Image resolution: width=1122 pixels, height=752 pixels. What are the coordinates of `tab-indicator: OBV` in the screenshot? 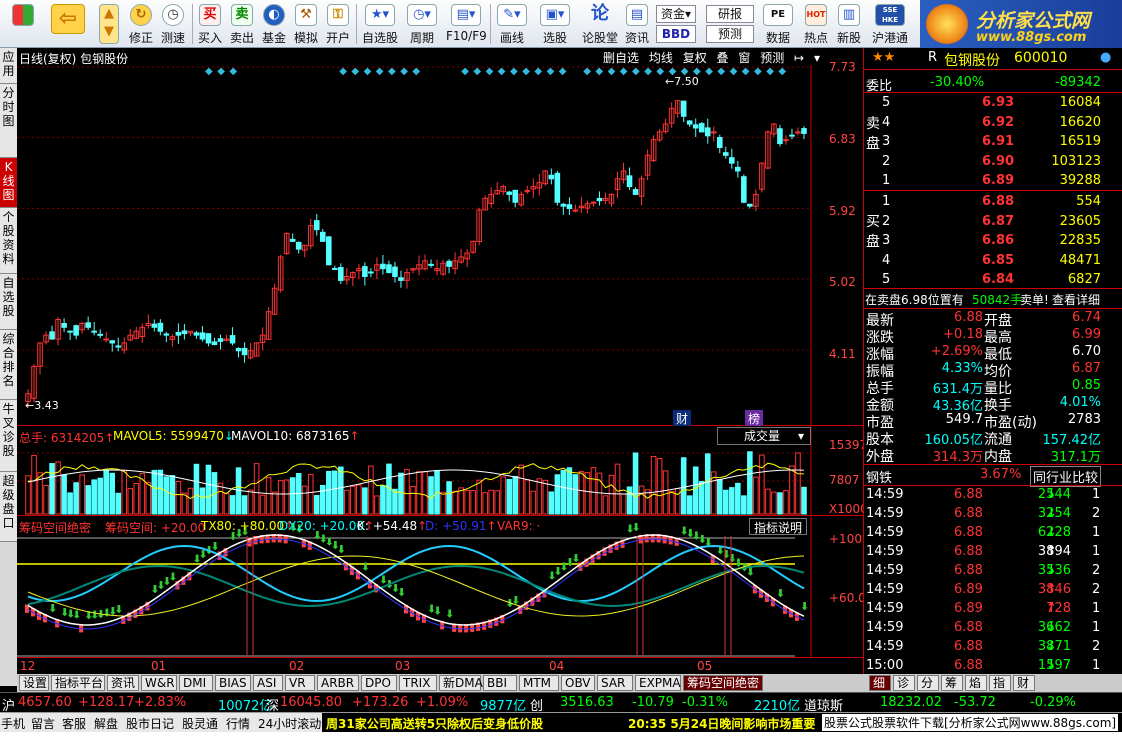 It's located at (578, 683).